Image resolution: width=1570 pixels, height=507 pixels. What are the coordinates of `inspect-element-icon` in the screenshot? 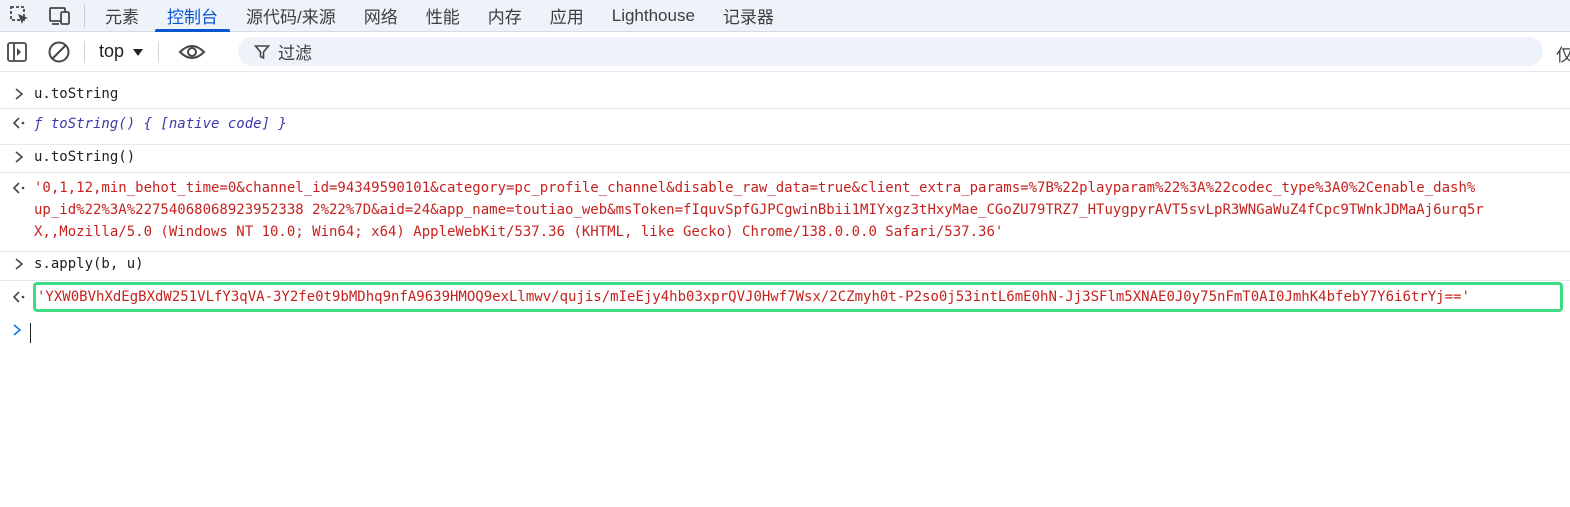 It's located at (20, 15).